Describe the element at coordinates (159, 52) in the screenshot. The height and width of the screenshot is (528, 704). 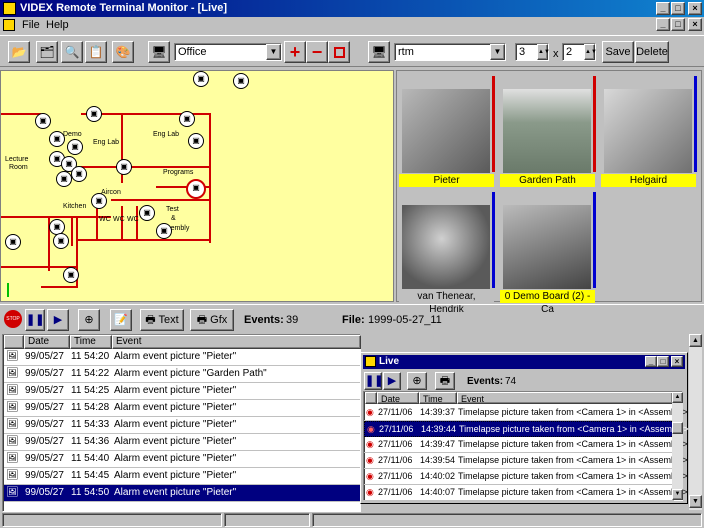
I see `site-icon: 🖥` at that location.